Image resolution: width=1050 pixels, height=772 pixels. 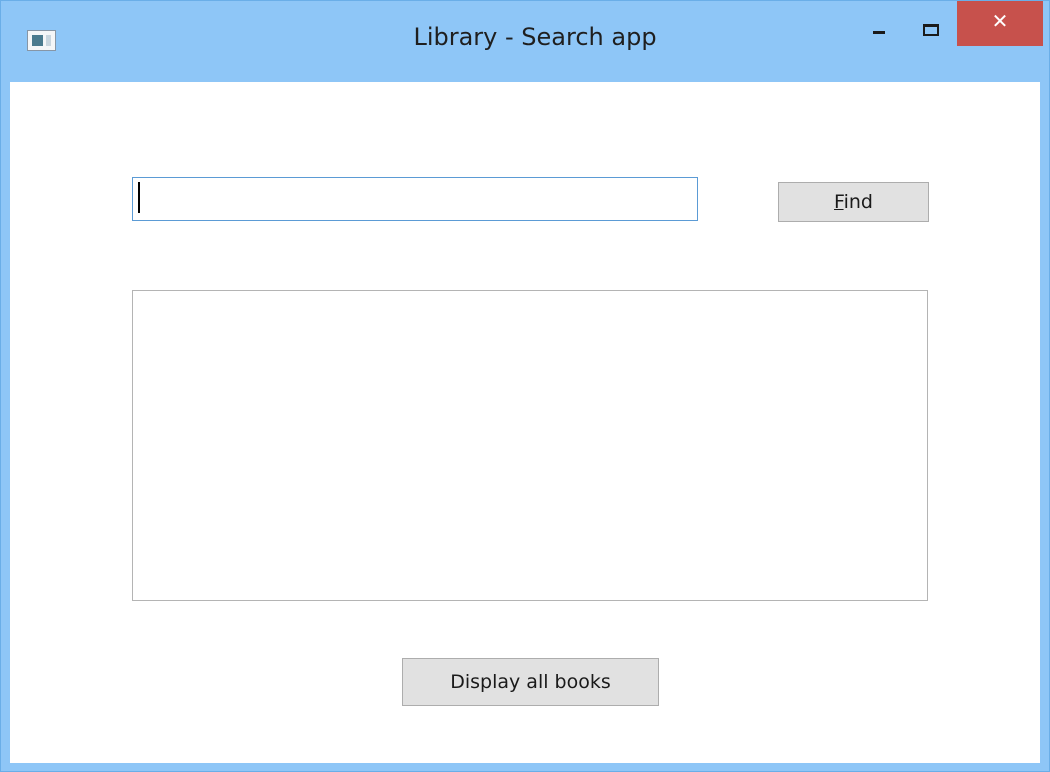 I want to click on close-button: ✕, so click(x=1000, y=23).